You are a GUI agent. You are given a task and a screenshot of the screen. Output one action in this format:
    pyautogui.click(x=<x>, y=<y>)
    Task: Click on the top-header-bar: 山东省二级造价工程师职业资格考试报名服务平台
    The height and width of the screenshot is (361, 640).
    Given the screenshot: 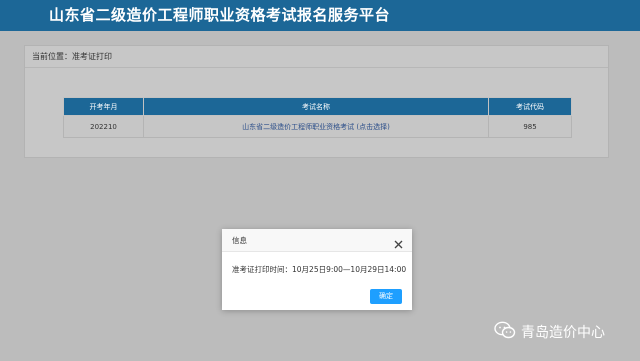 What is the action you would take?
    pyautogui.click(x=320, y=15)
    